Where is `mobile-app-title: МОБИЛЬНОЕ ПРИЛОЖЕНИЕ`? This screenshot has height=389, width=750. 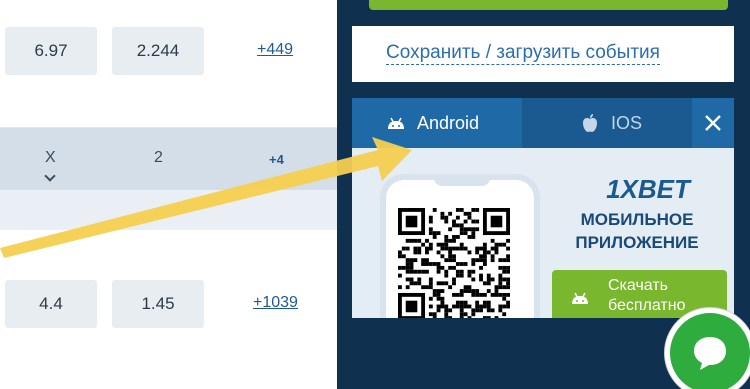 mobile-app-title: МОБИЛЬНОЕ ПРИЛОЖЕНИЕ is located at coordinates (637, 231).